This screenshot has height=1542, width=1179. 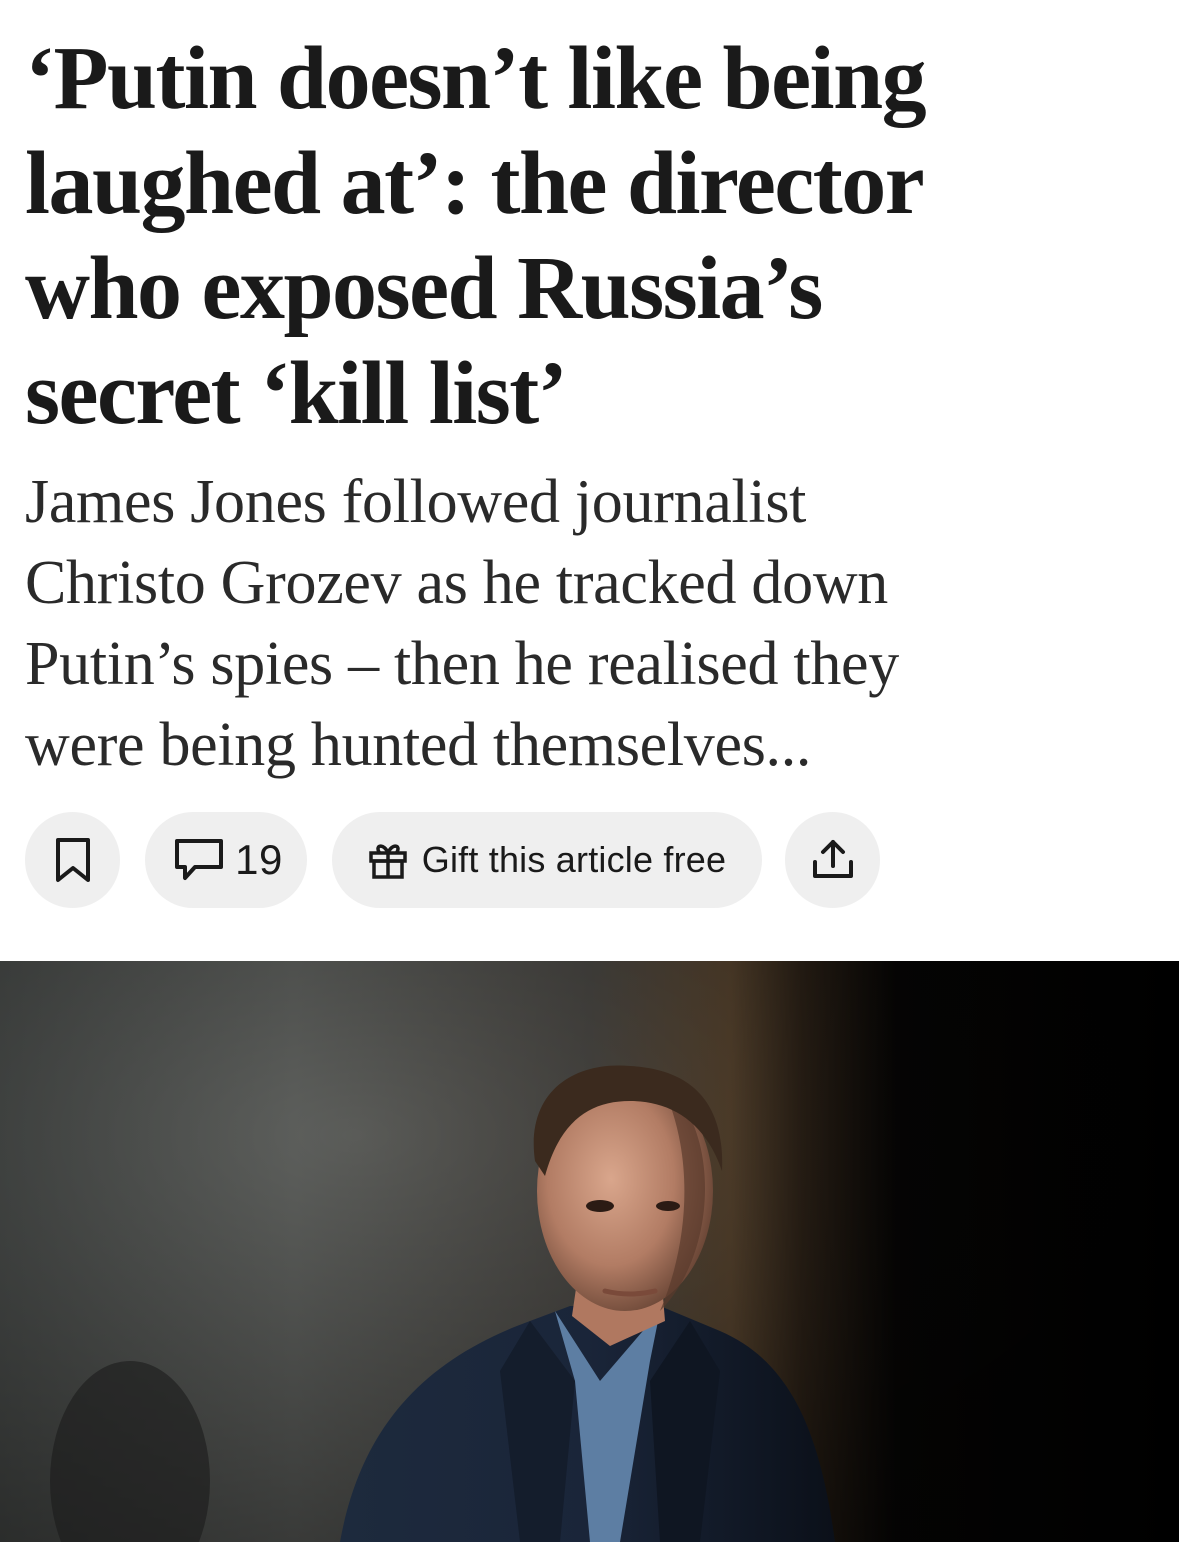 I want to click on share-icon, so click(x=833, y=860).